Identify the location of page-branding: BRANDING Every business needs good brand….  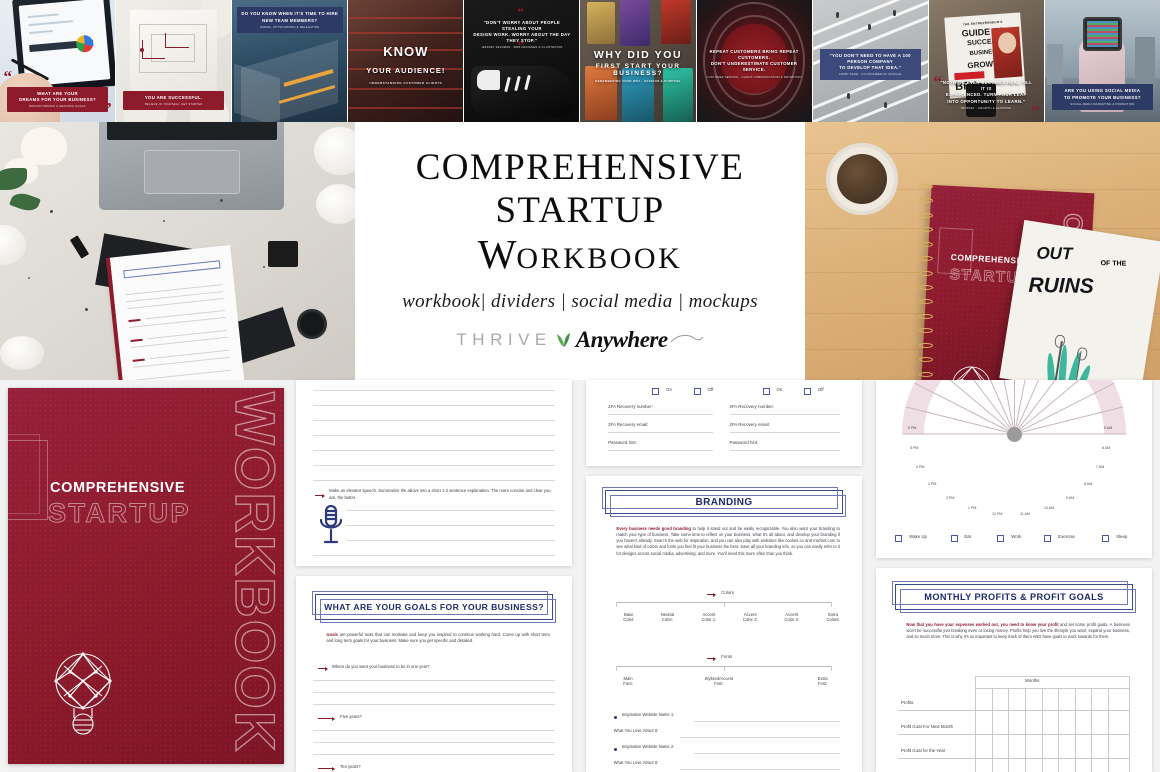
(724, 624).